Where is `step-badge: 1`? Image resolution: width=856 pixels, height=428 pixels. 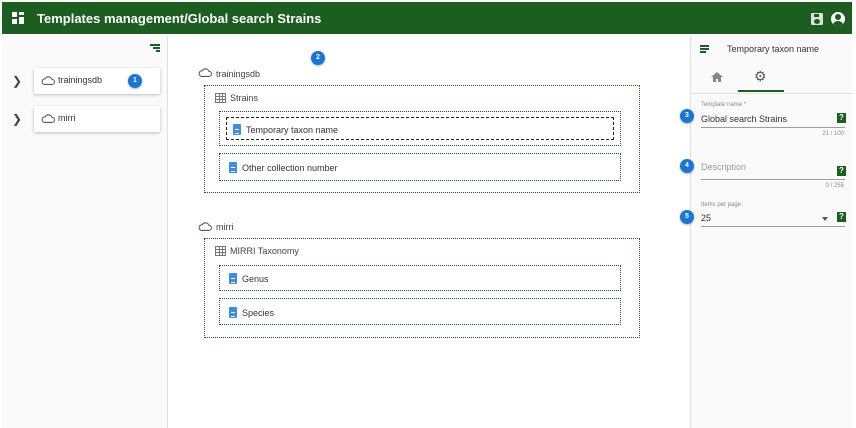
step-badge: 1 is located at coordinates (135, 81).